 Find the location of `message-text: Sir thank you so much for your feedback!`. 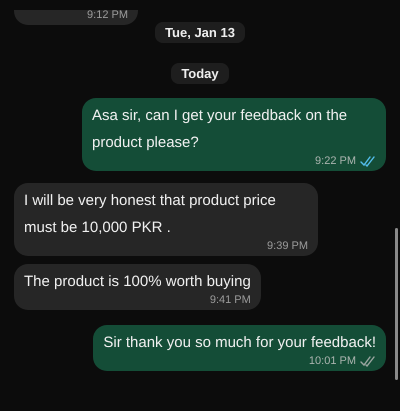

message-text: Sir thank you so much for your feedback! is located at coordinates (239, 343).